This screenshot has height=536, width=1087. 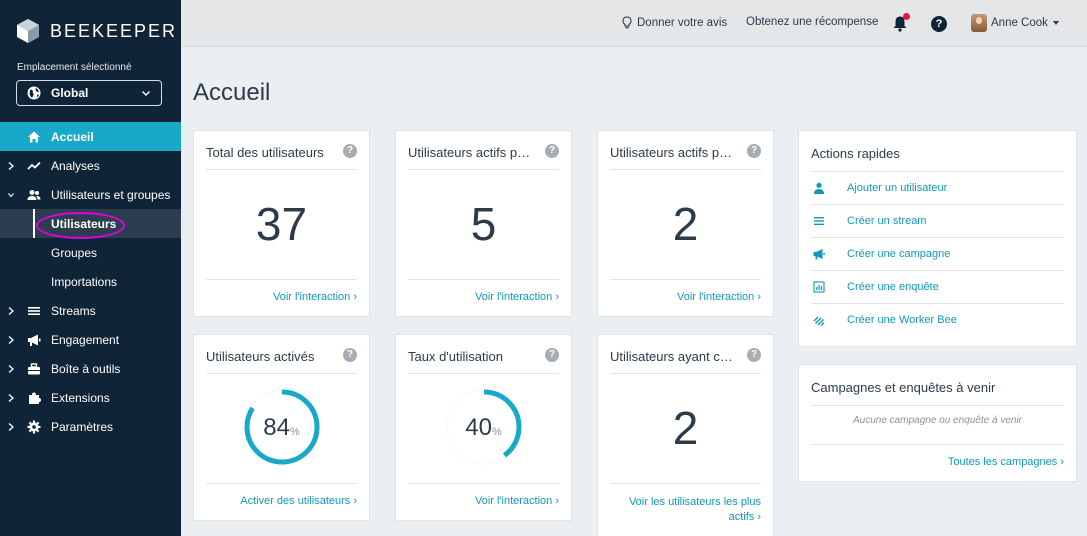 I want to click on feedback-label: Donner votre avis, so click(x=682, y=22).